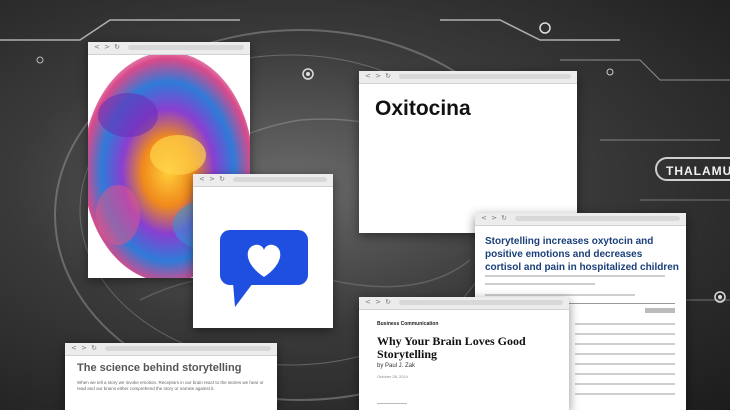  Describe the element at coordinates (692, 169) in the screenshot. I see `thalamus-label: THALAMU` at that location.